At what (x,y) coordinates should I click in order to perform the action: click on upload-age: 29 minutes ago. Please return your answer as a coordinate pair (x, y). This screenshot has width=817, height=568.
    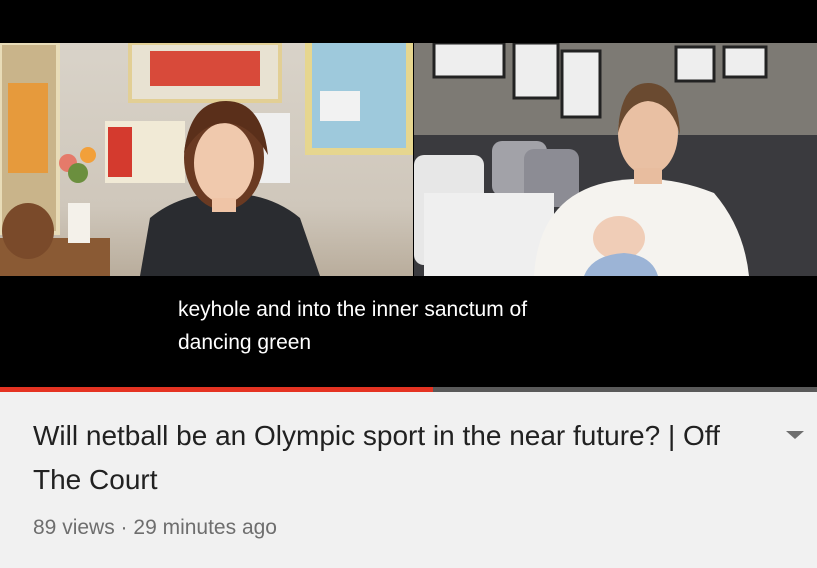
    Looking at the image, I should click on (205, 527).